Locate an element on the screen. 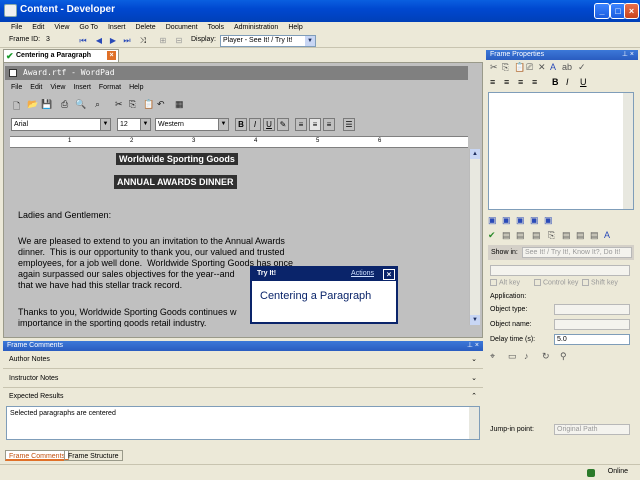  expected-results-field: Selected paragraphs are centered is located at coordinates (243, 423).